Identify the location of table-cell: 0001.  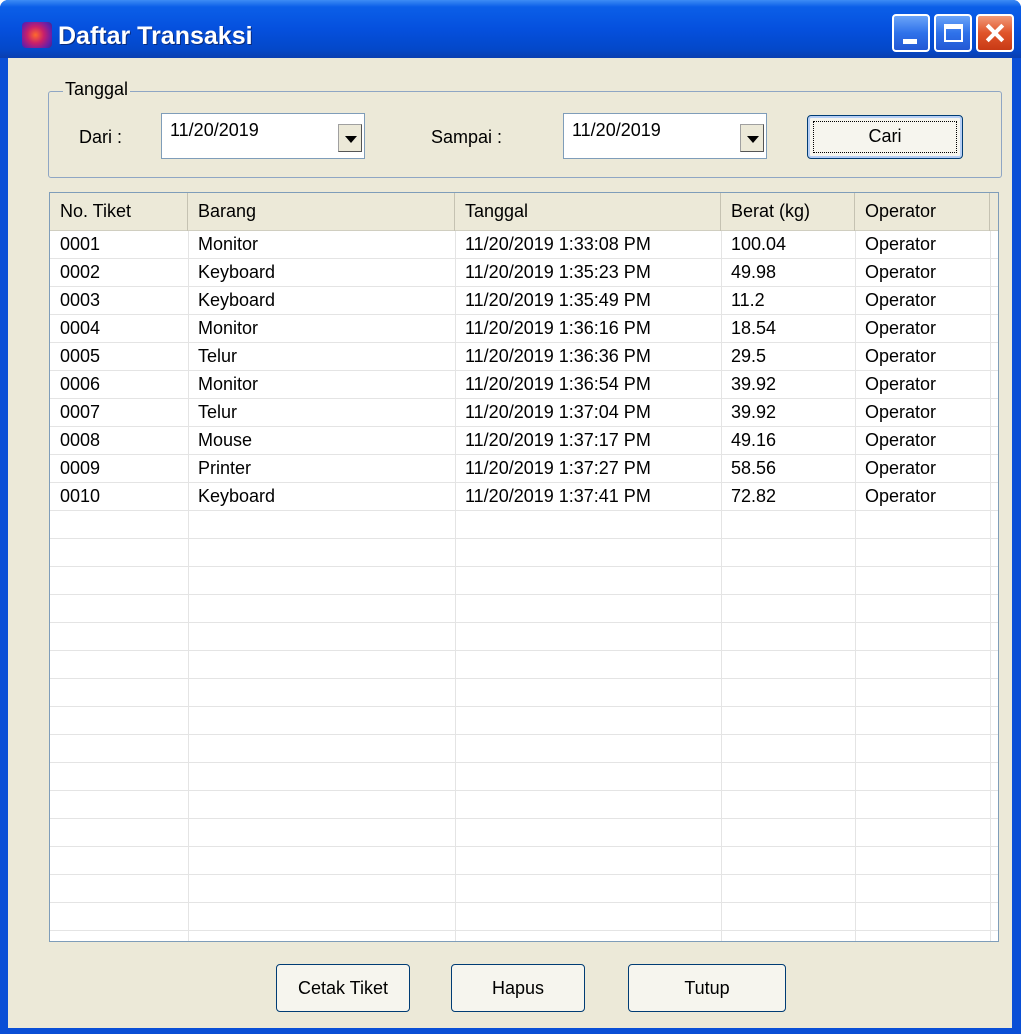
(80, 244).